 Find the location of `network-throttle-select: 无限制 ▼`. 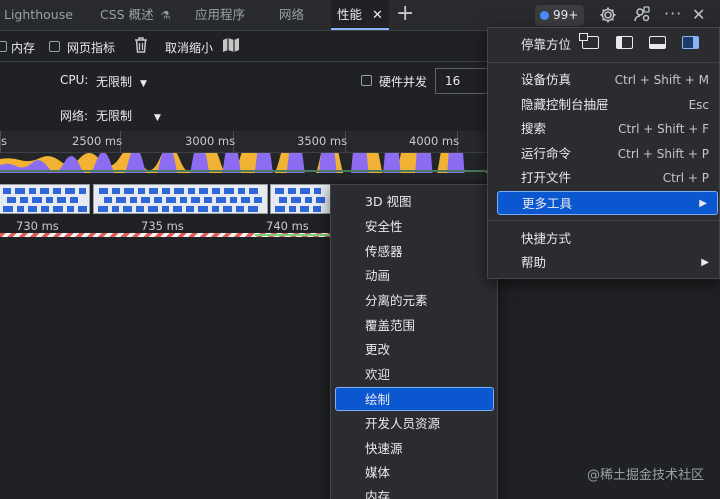

network-throttle-select: 无限制 ▼ is located at coordinates (128, 115).